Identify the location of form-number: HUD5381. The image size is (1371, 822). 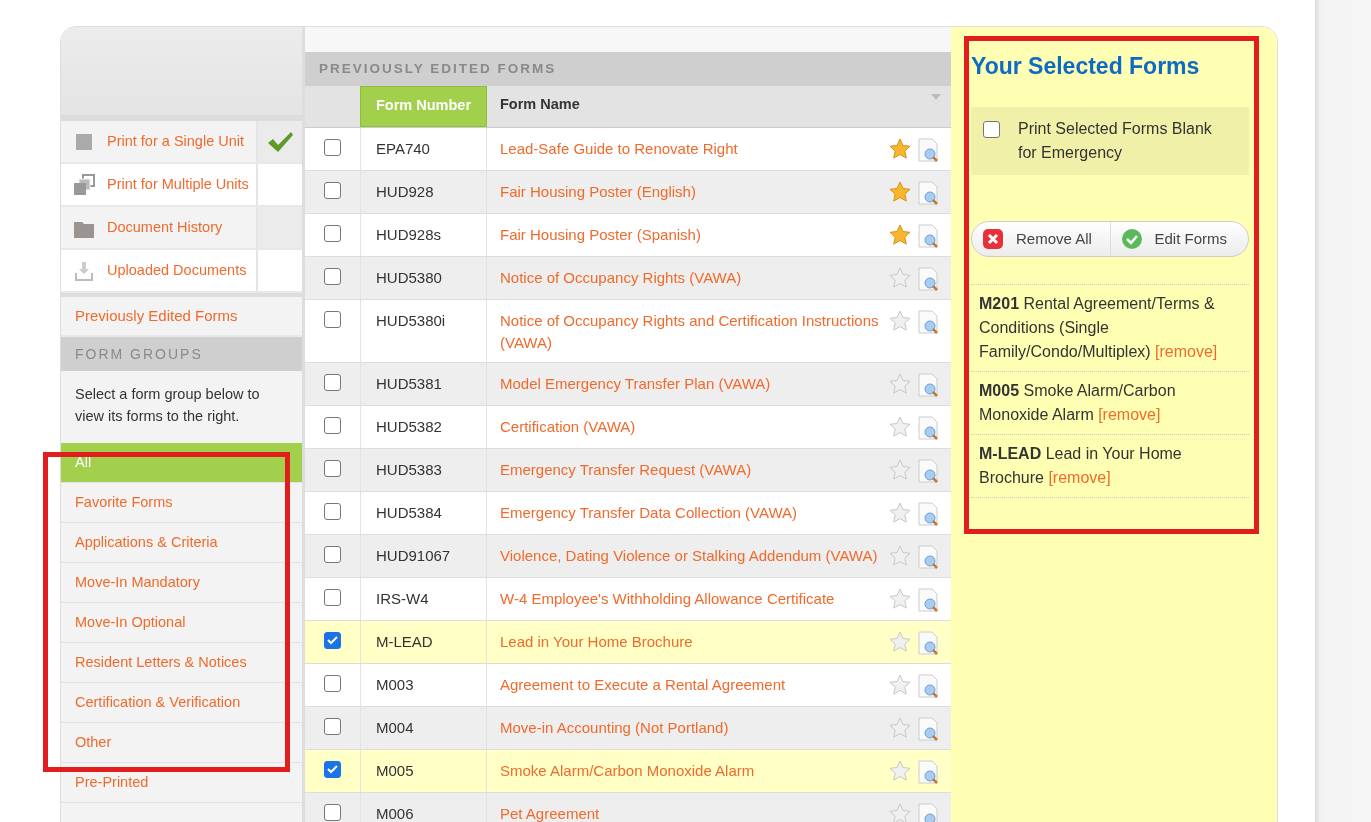
(409, 383).